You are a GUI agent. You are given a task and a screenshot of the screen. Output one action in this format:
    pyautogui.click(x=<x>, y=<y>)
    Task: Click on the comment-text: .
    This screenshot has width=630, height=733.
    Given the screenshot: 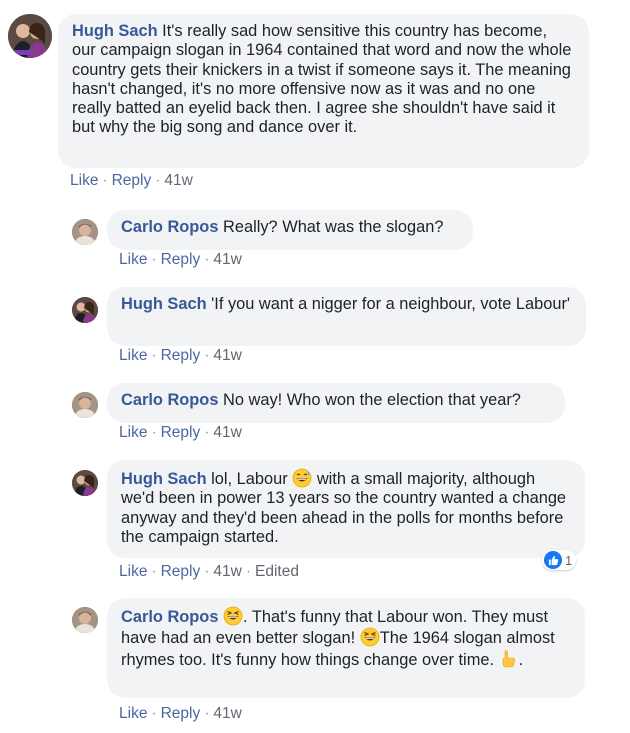 What is the action you would take?
    pyautogui.click(x=521, y=659)
    